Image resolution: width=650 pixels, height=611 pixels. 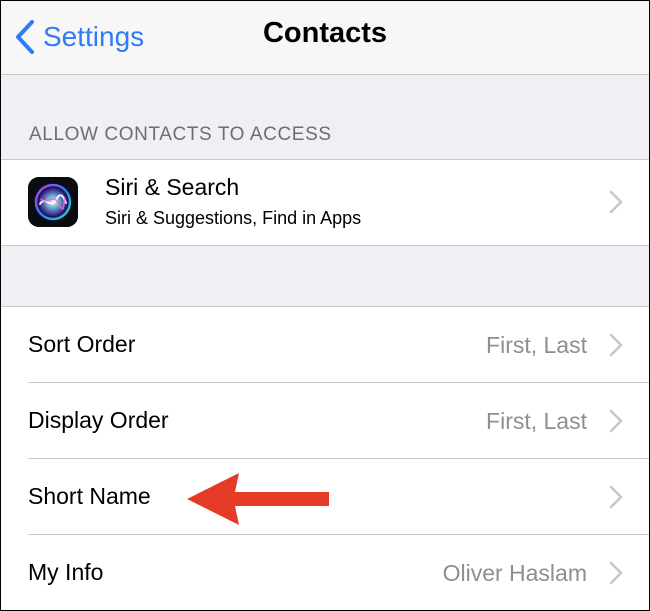 What do you see at coordinates (66, 572) in the screenshot?
I see `row-label: My Info` at bounding box center [66, 572].